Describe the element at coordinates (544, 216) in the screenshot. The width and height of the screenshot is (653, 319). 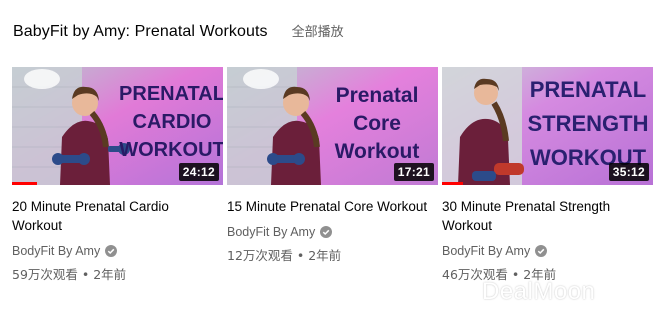
I see `video-title: 30 Minute Prenatal Strength Workout` at that location.